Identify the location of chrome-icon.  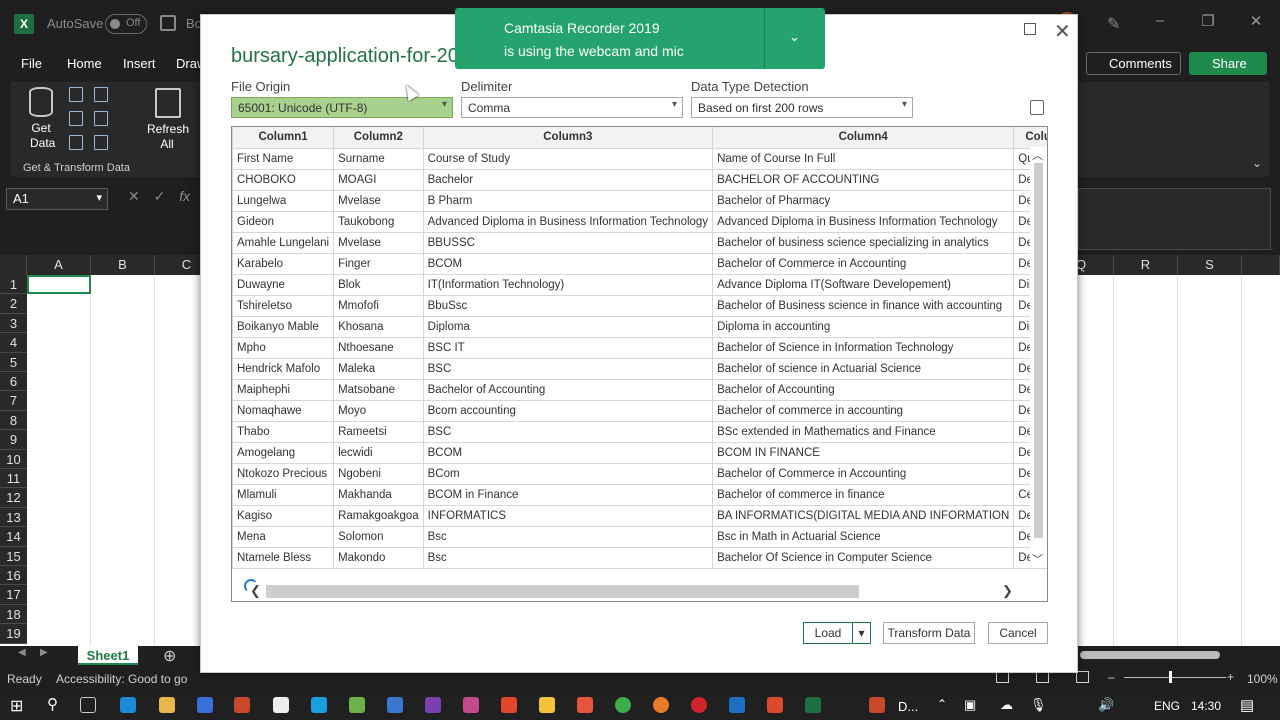
(623, 705).